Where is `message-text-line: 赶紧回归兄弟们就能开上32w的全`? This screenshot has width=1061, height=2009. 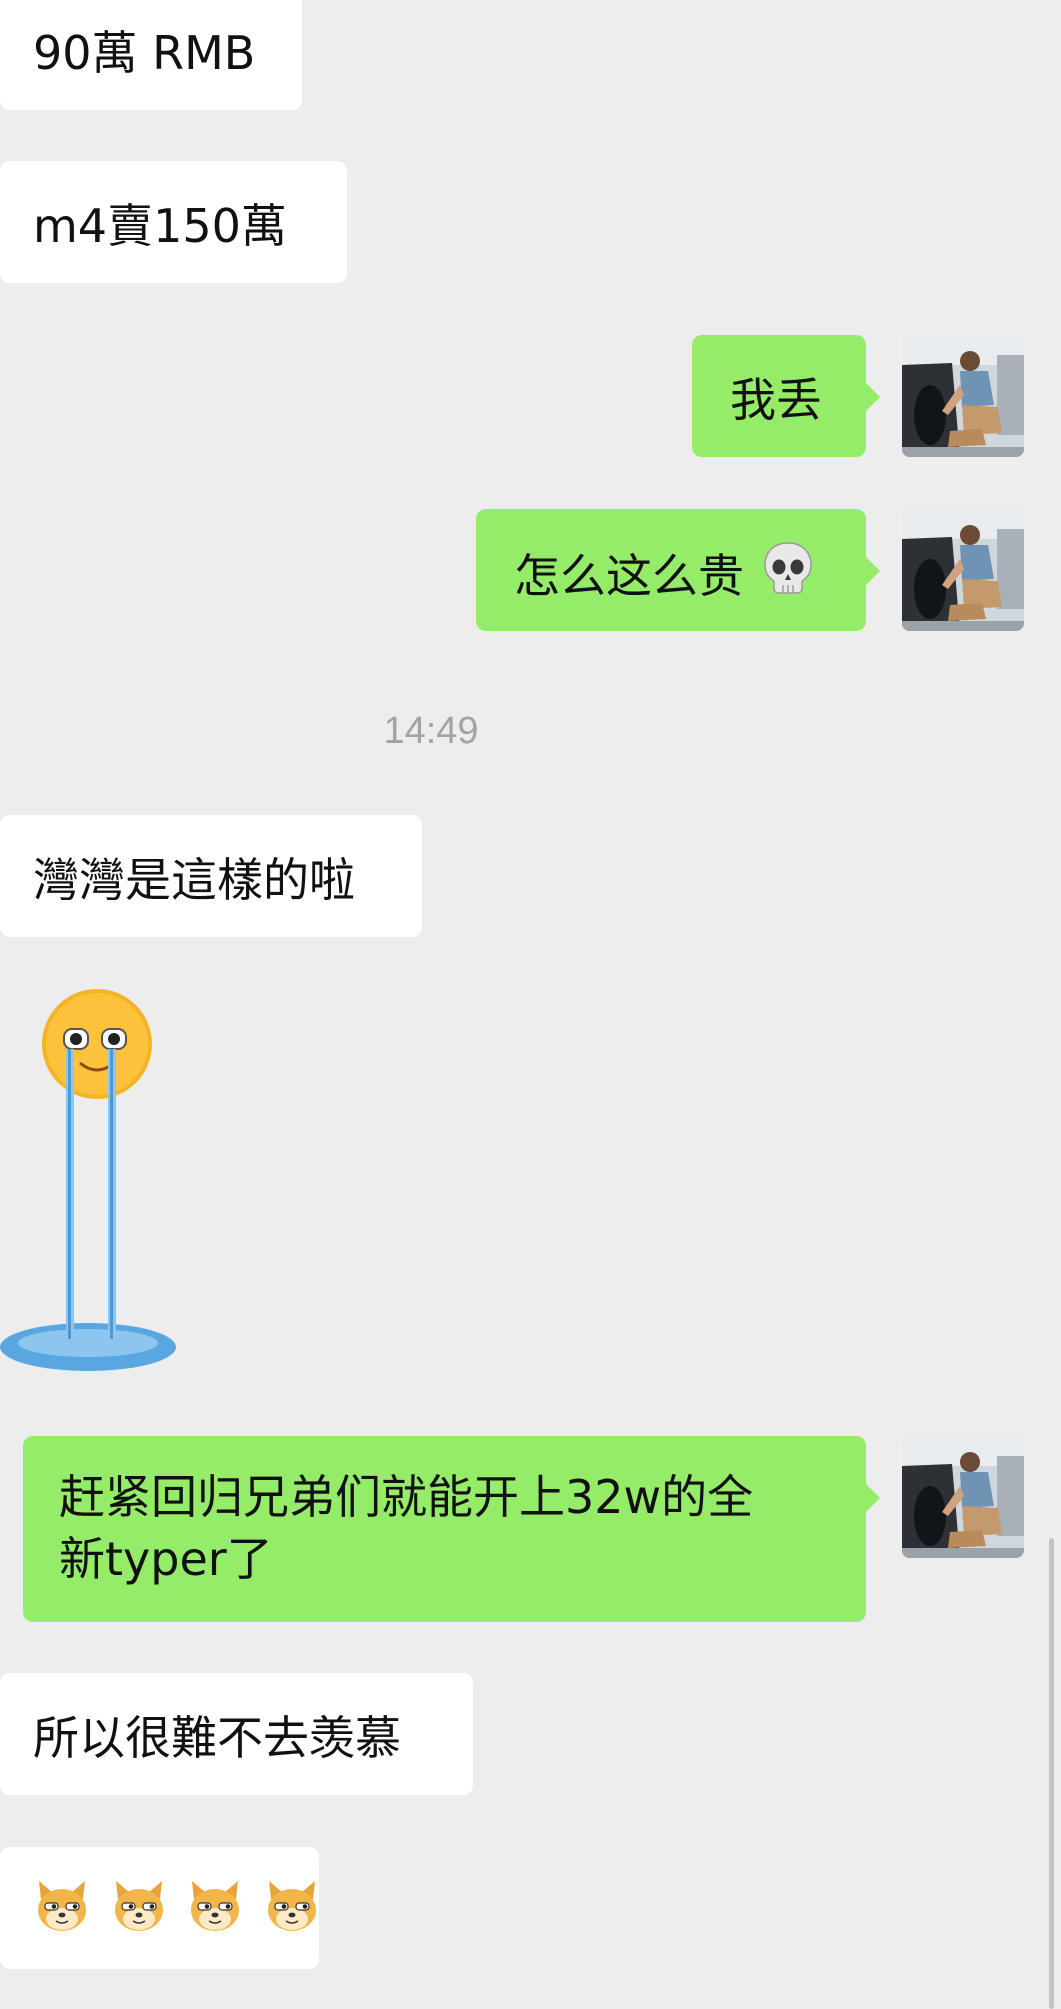
message-text-line: 赶紧回归兄弟们就能开上32w的全 is located at coordinates (406, 1497).